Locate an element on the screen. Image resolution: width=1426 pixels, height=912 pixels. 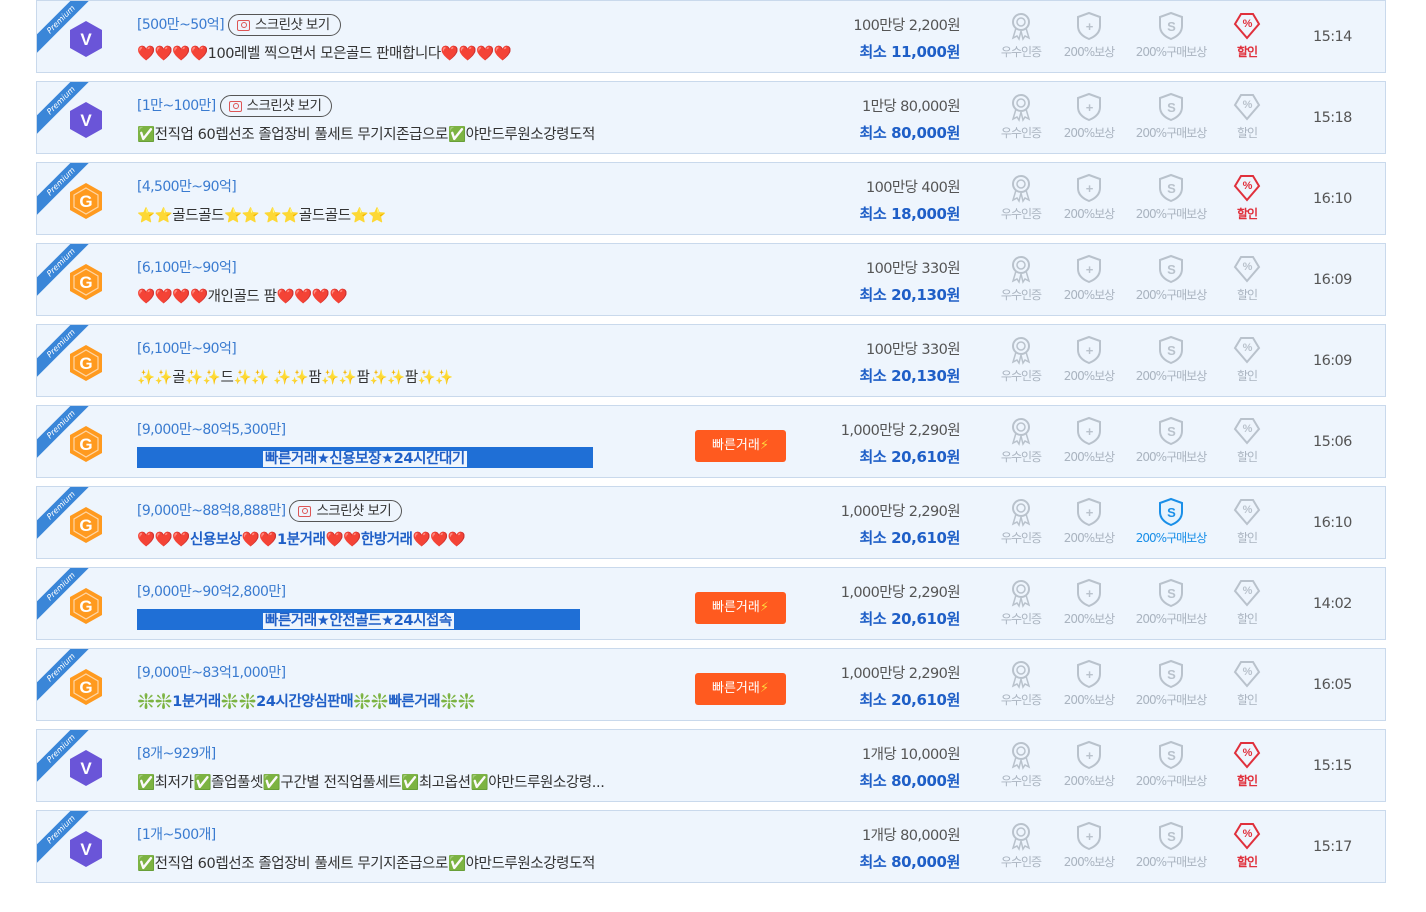
minimum-price: 최소 20,130원 is located at coordinates (909, 375).